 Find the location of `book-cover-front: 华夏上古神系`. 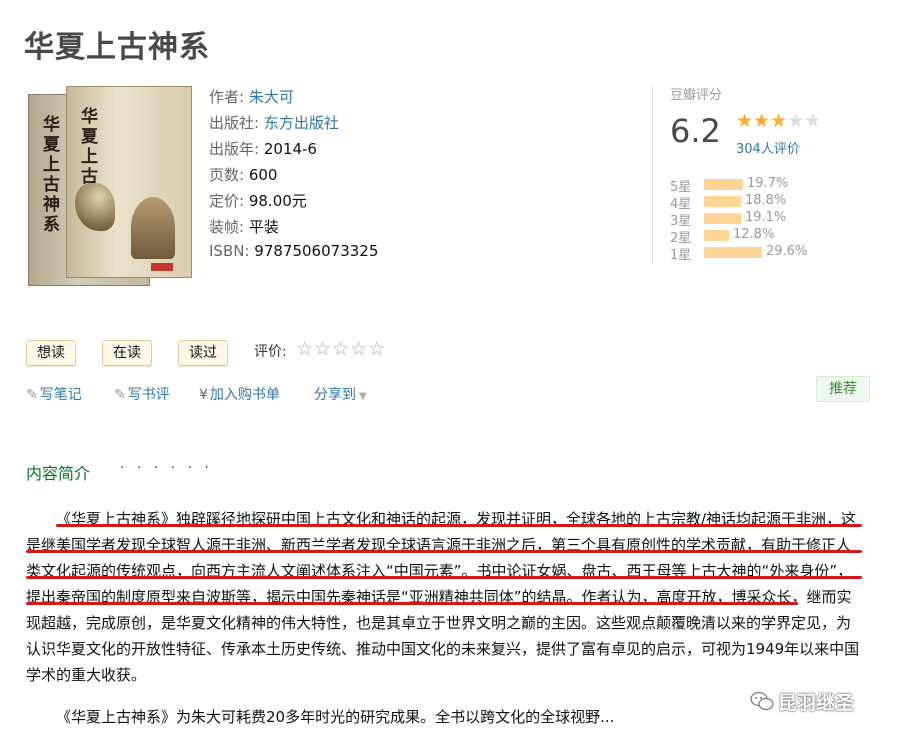

book-cover-front: 华夏上古神系 is located at coordinates (129, 182).